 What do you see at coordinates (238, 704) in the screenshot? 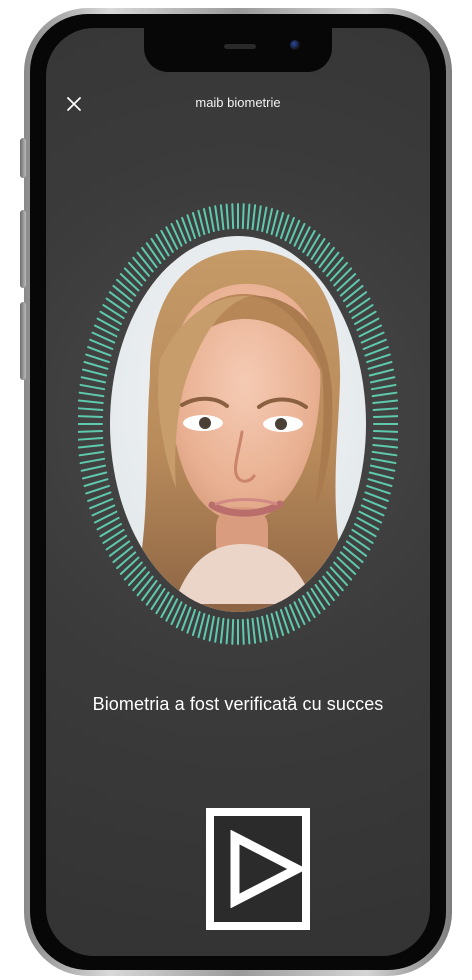
I see `verification-status-message: Biometria a fost verificată cu succes` at bounding box center [238, 704].